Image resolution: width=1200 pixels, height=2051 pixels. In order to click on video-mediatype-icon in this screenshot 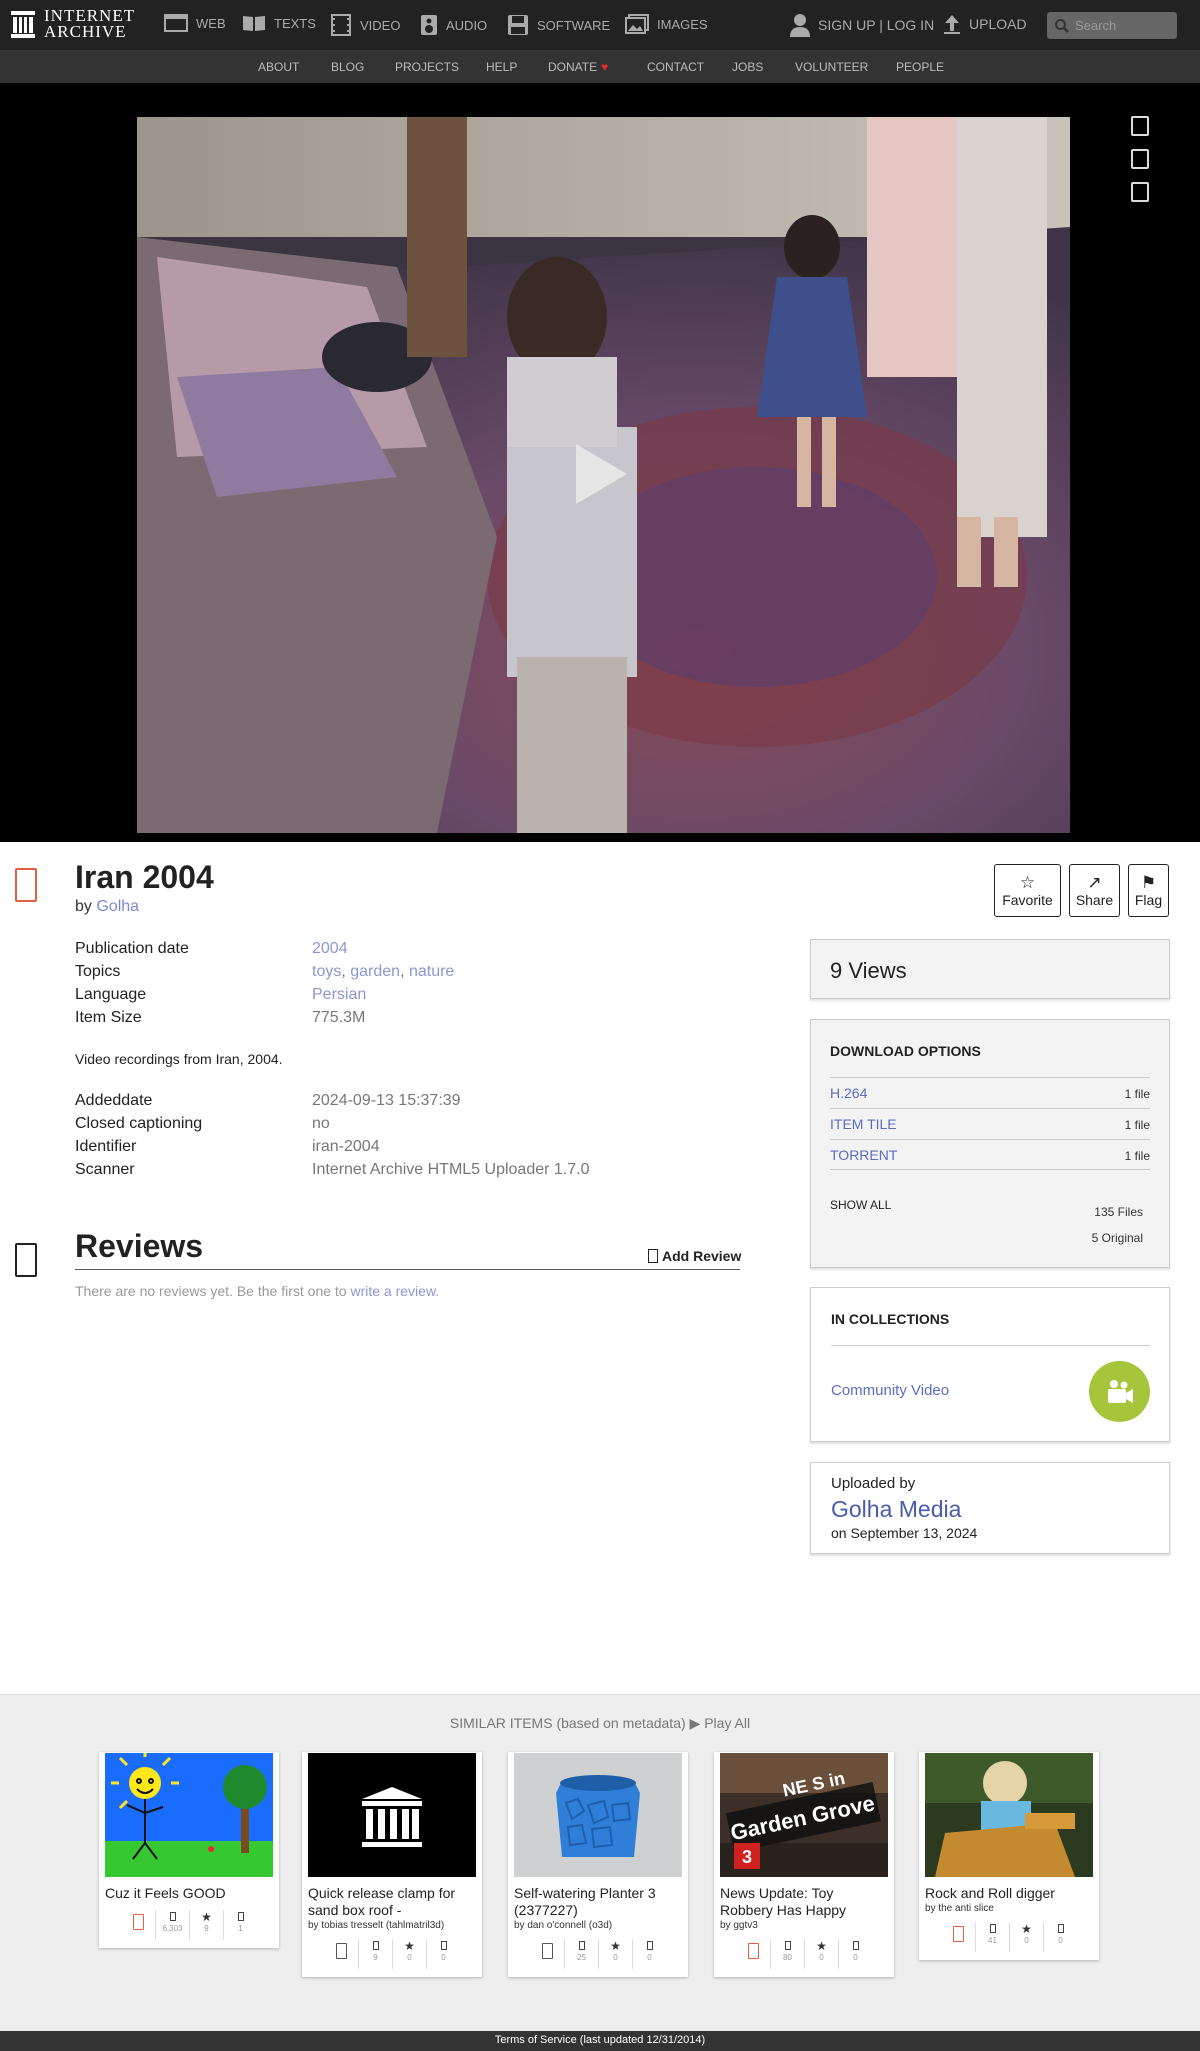, I will do `click(753, 1951)`.